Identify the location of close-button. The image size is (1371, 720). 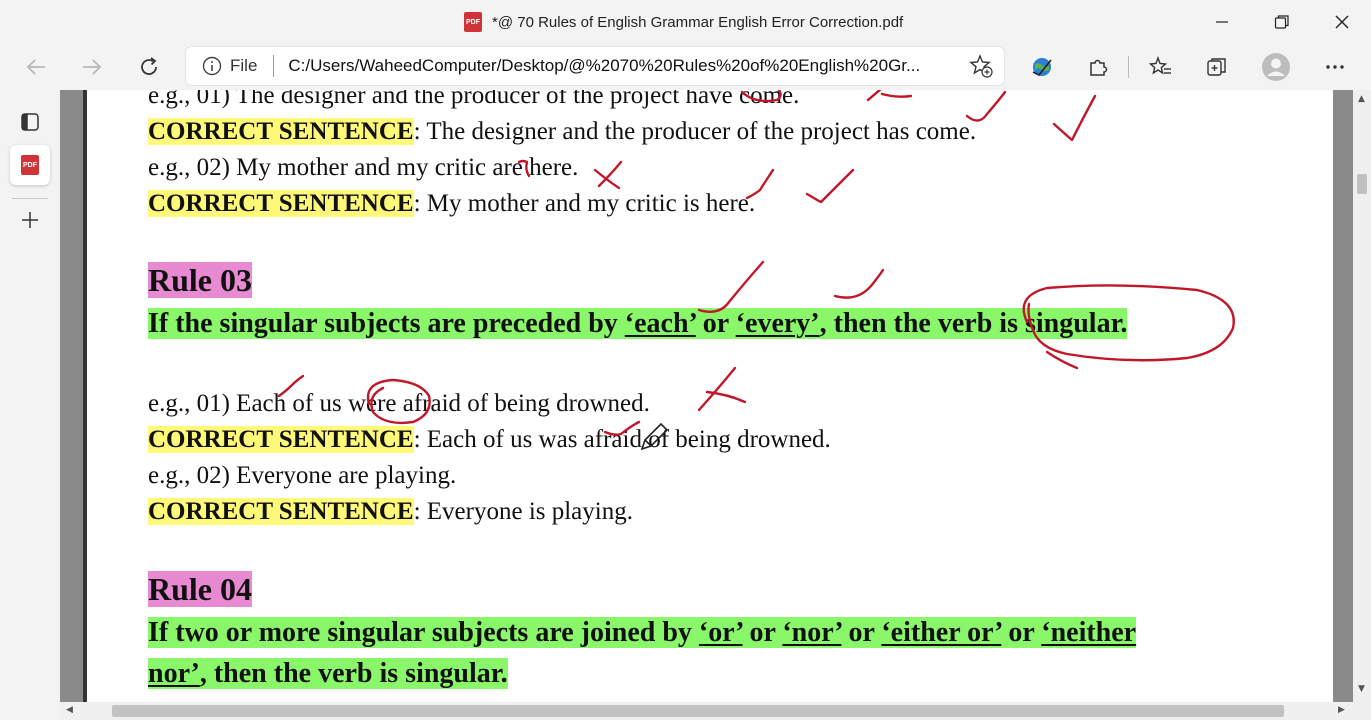
(1341, 22).